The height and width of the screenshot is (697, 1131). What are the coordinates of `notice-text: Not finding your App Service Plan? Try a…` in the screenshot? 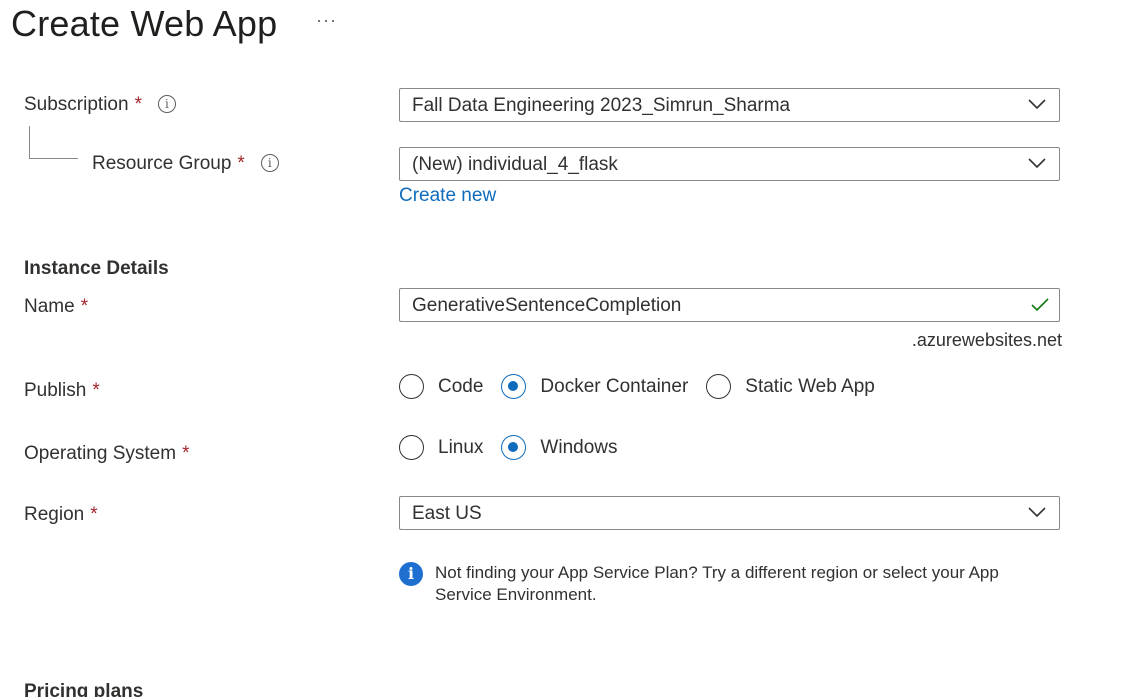 It's located at (717, 583).